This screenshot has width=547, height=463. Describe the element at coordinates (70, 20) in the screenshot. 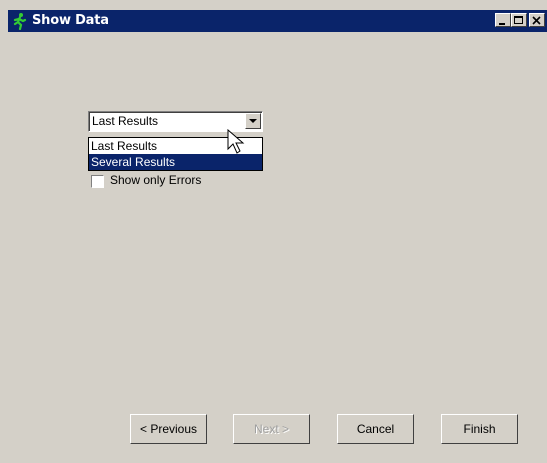

I see `window-title: Show Data` at that location.